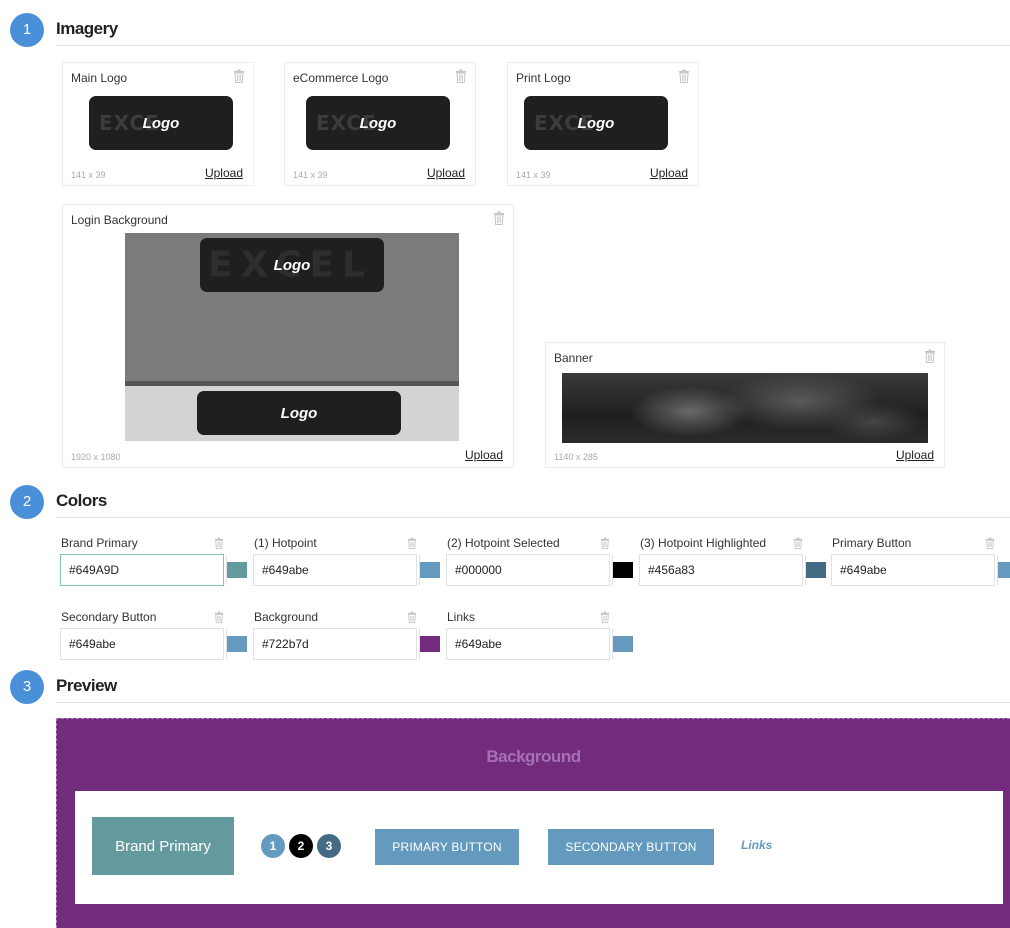 The width and height of the screenshot is (1010, 928). I want to click on brand-primary-input, so click(143, 570).